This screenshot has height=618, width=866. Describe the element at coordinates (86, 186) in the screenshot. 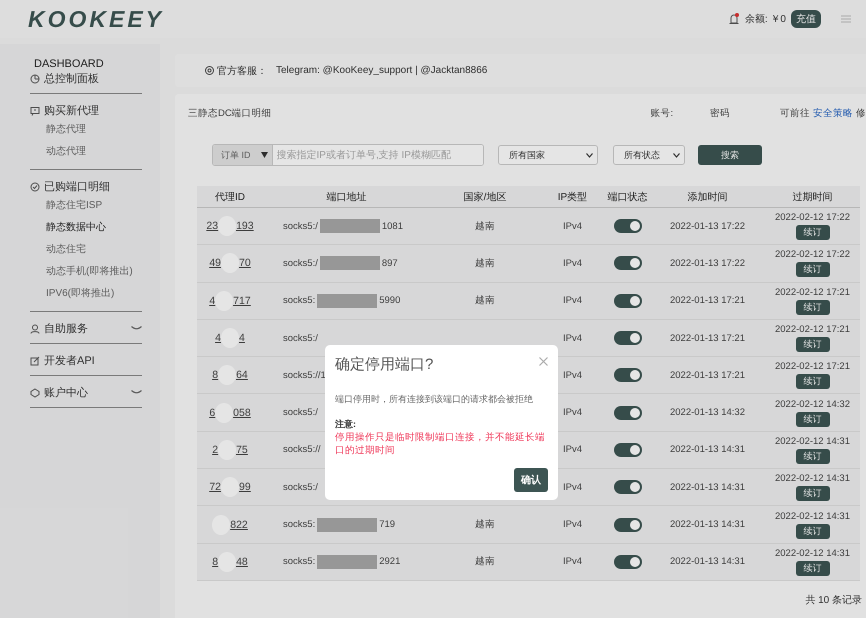

I see `sidebar-item: 已购端口明细` at that location.